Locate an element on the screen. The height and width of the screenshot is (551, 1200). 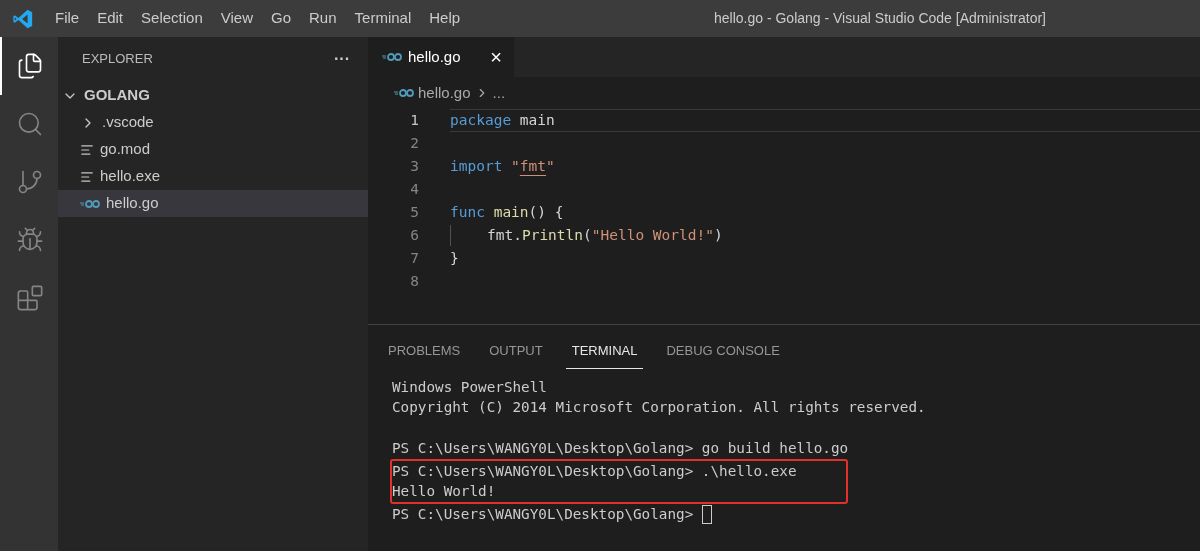
panel-tab: TERMINAL is located at coordinates (604, 354).